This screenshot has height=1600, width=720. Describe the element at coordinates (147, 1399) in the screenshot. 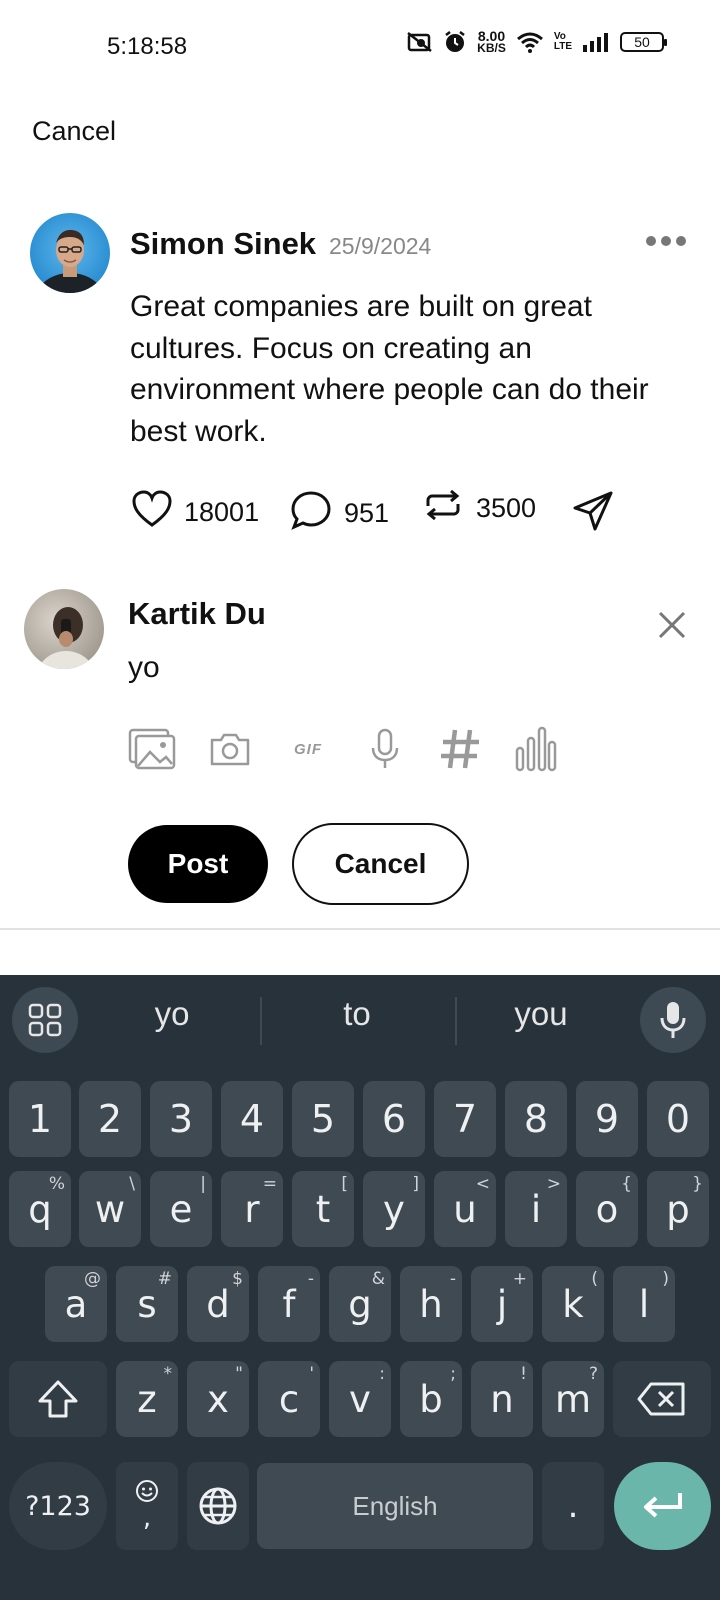

I see `key-z: z *` at that location.